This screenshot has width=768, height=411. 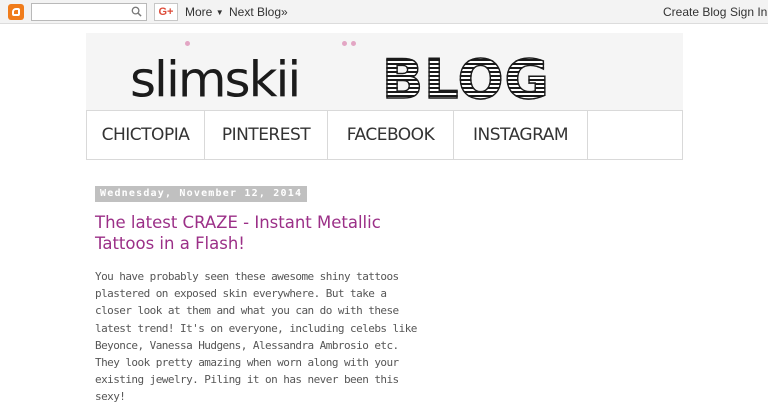 I want to click on blog-logo-text: slimskii, so click(x=215, y=80).